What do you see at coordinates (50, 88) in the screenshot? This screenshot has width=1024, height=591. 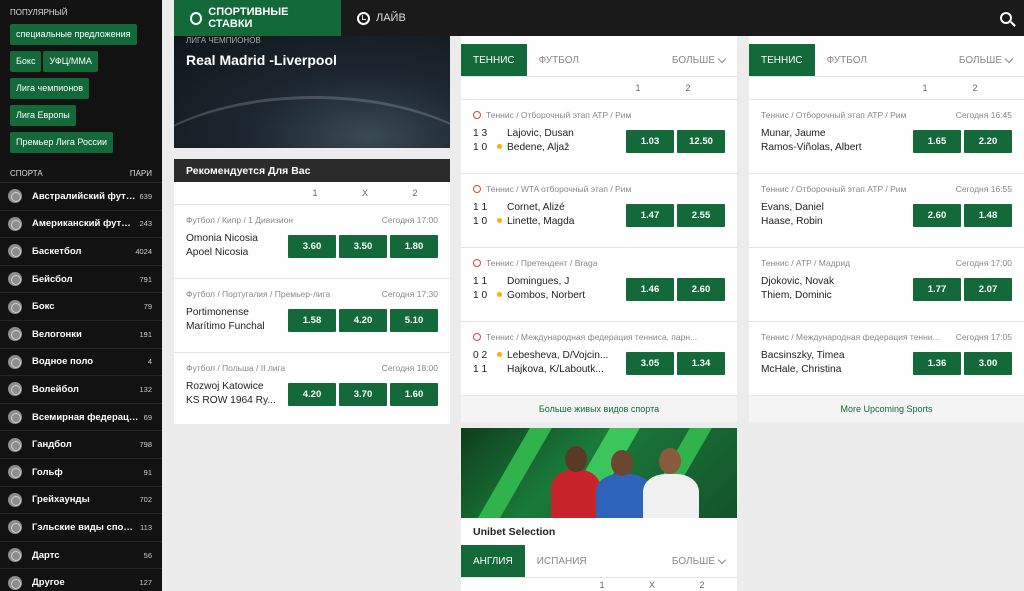 I see `popular-champions-league: Лига чемпионов` at bounding box center [50, 88].